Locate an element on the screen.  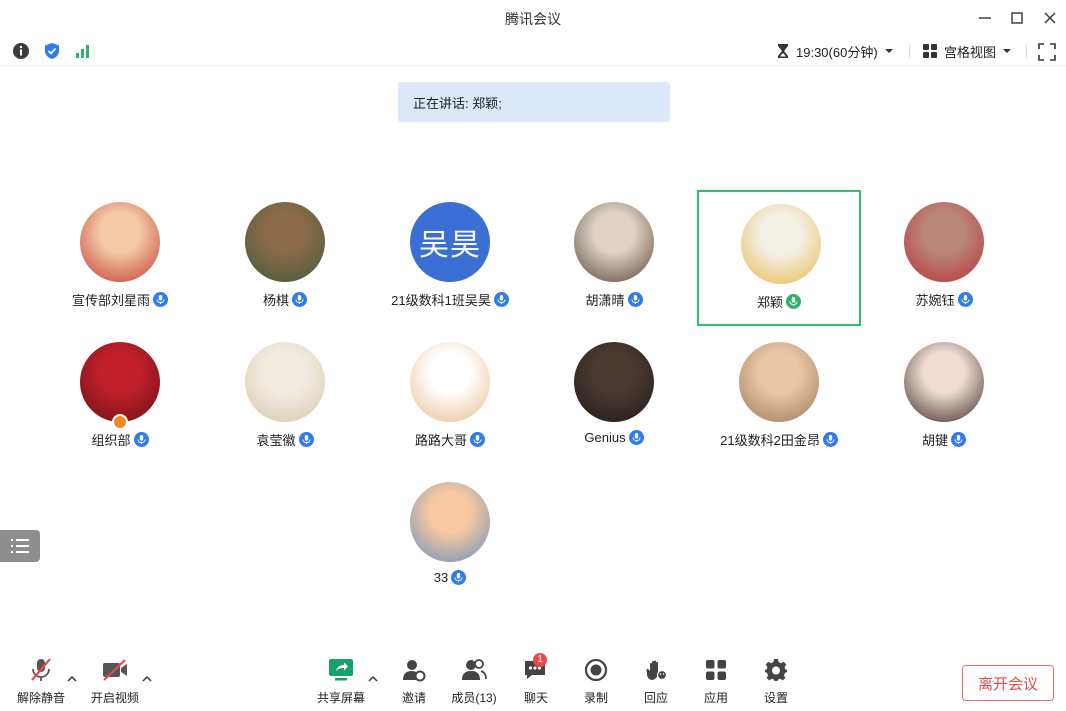
share-screen-icon is located at coordinates (341, 670).